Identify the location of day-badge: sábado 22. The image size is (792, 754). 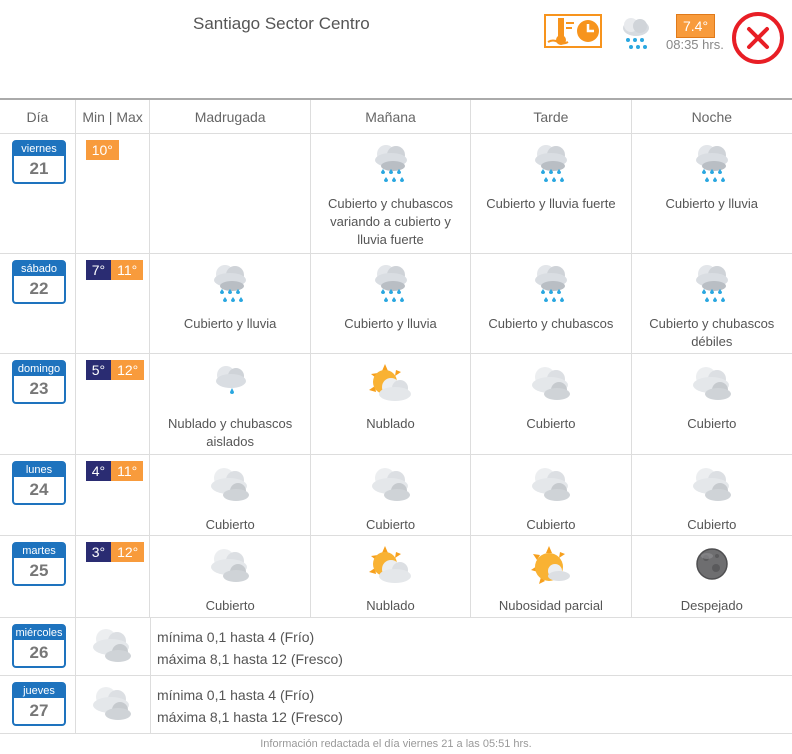
(39, 282).